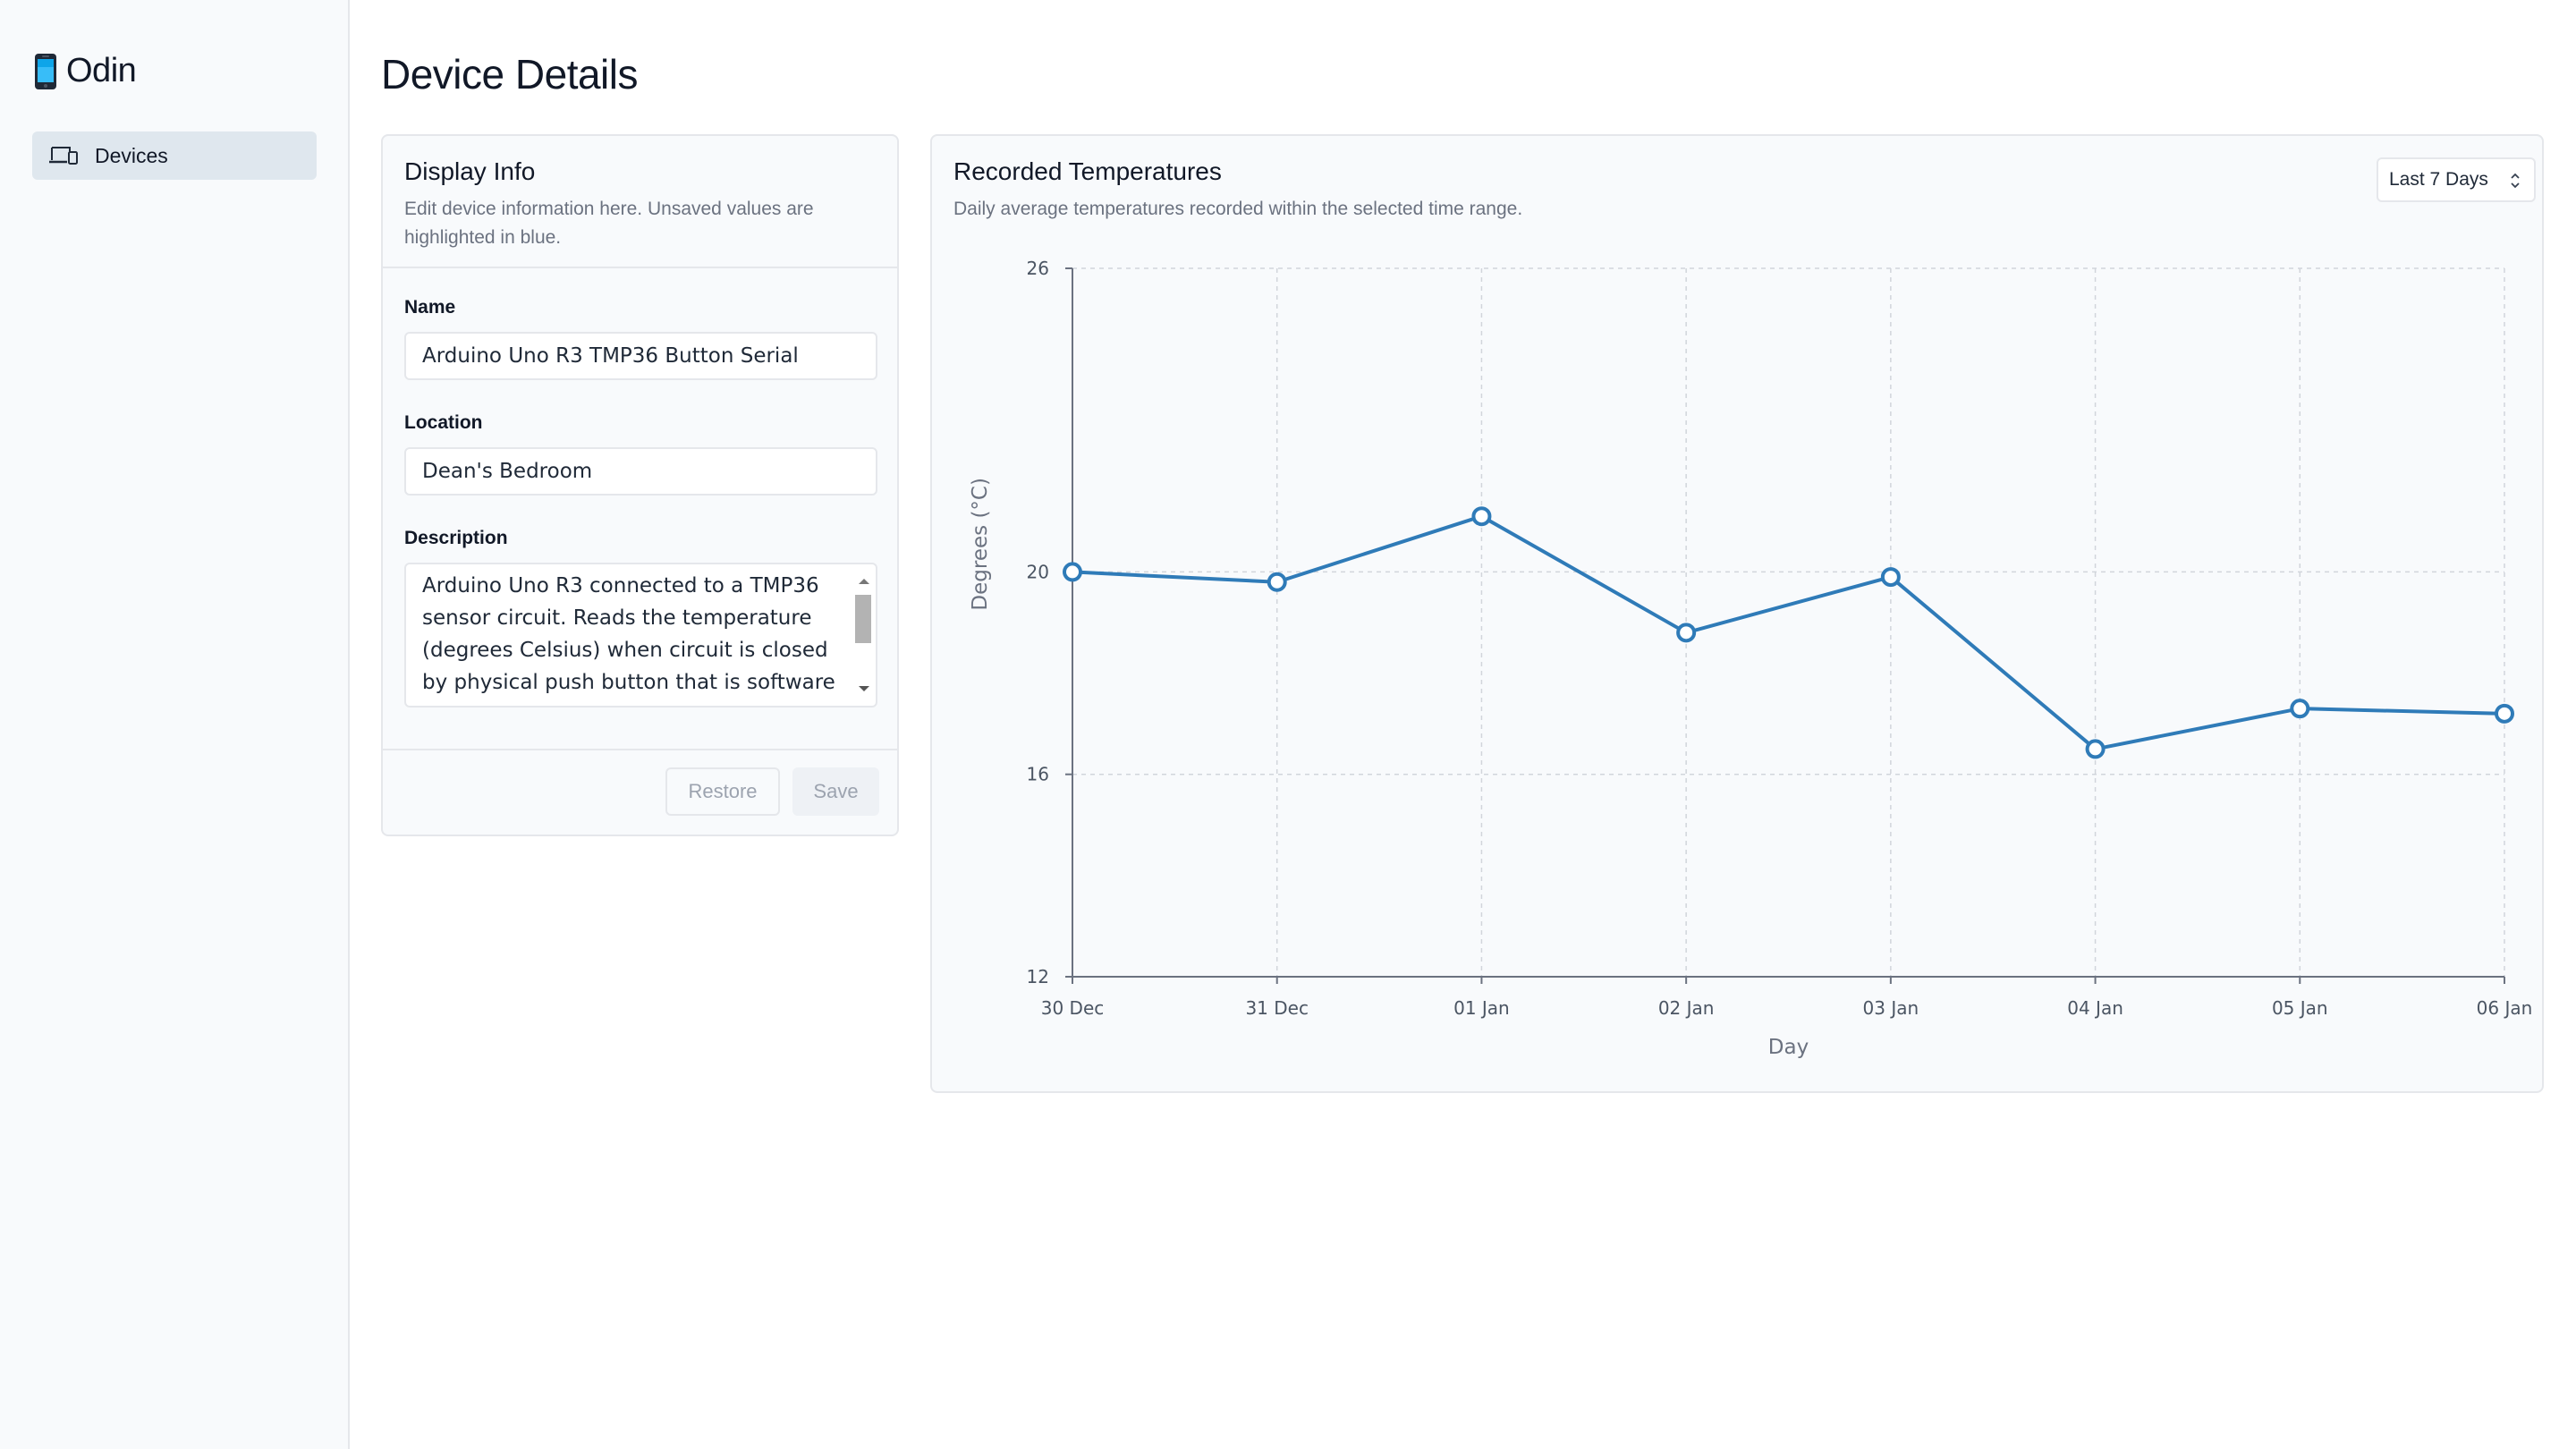 The image size is (2576, 1449). Describe the element at coordinates (456, 538) in the screenshot. I see `description-label: Description` at that location.